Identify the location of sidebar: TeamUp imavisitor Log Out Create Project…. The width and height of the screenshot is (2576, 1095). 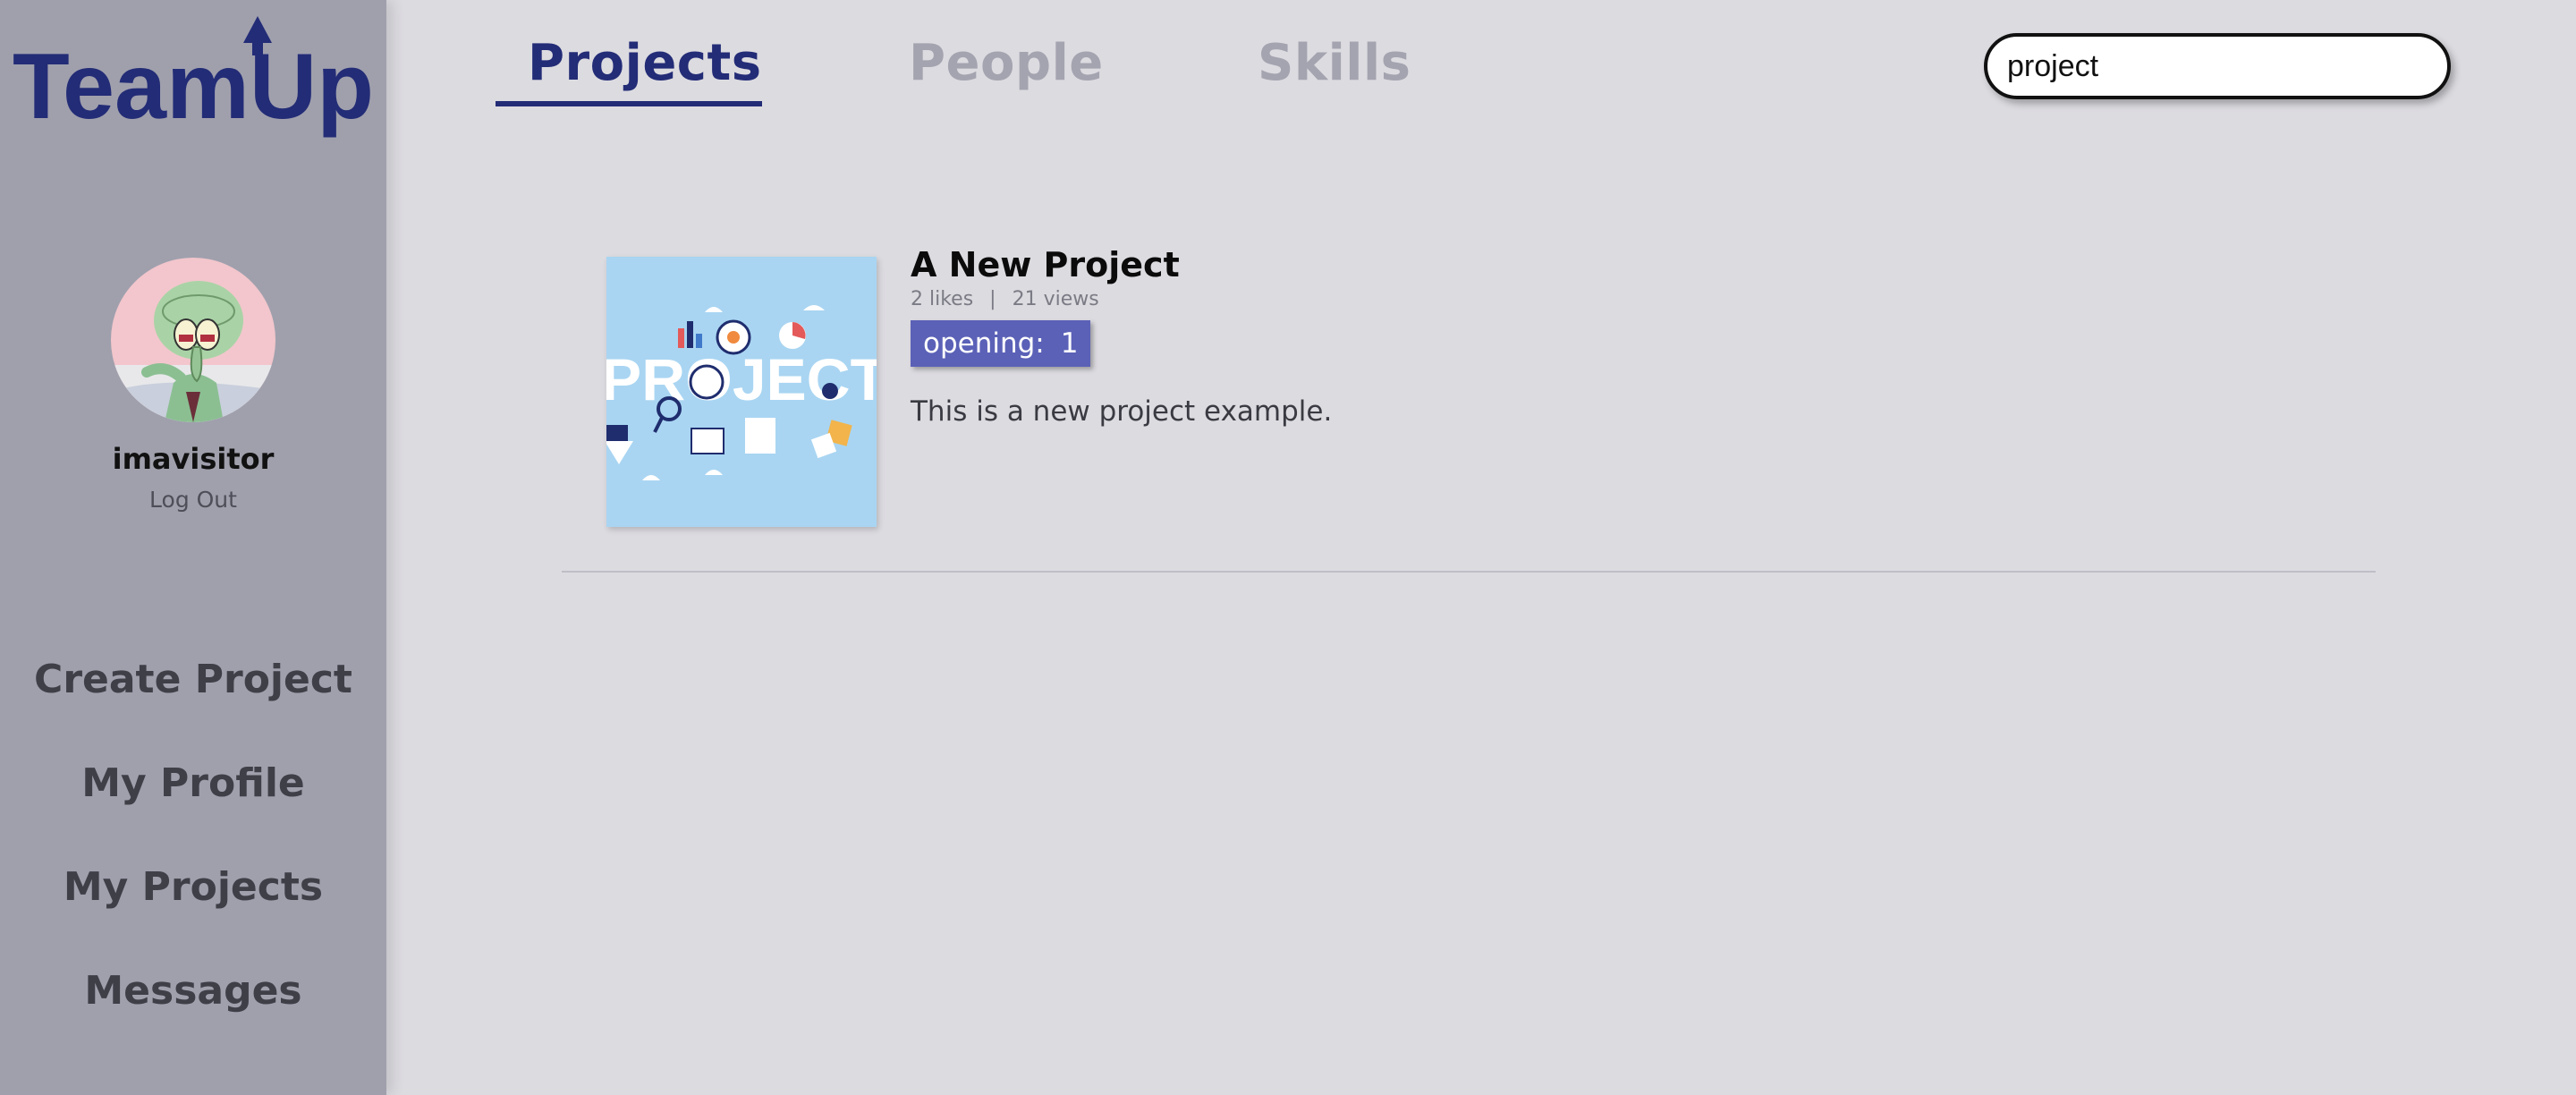
(193, 547).